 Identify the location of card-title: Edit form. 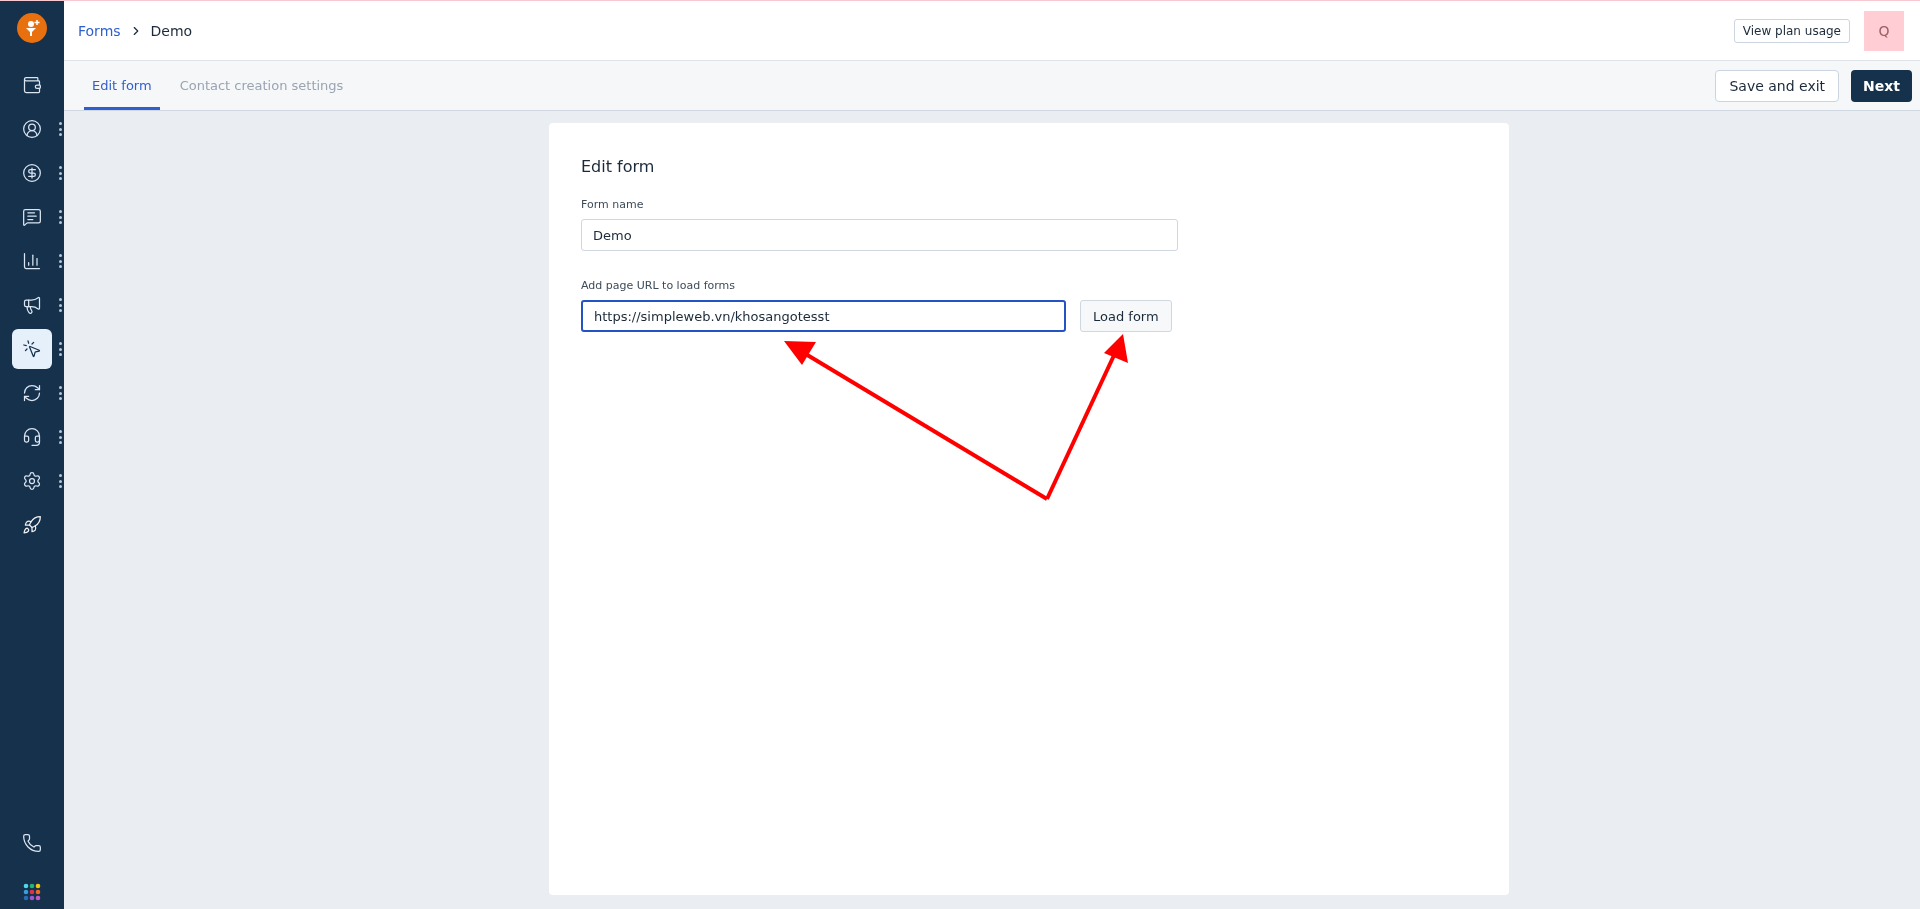
(618, 166).